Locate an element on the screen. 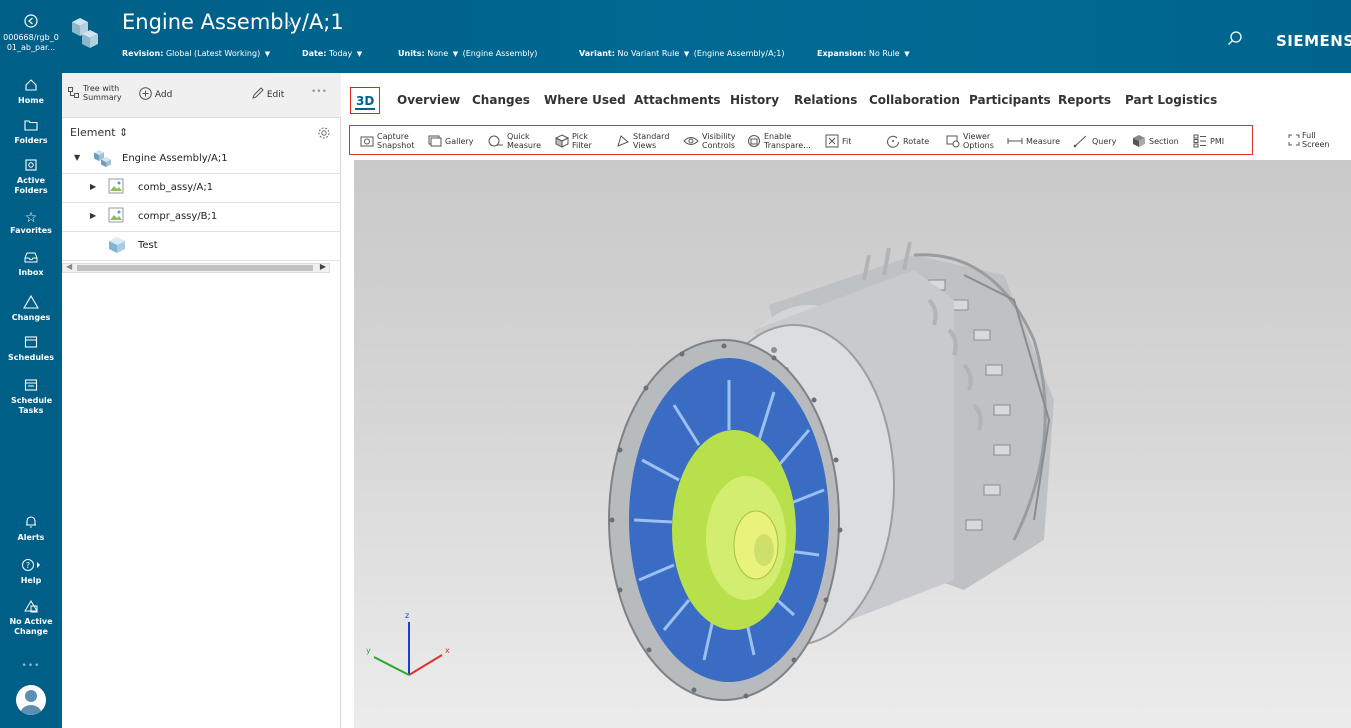 The image size is (1351, 728). nav-item-help: ? Help is located at coordinates (31, 572).